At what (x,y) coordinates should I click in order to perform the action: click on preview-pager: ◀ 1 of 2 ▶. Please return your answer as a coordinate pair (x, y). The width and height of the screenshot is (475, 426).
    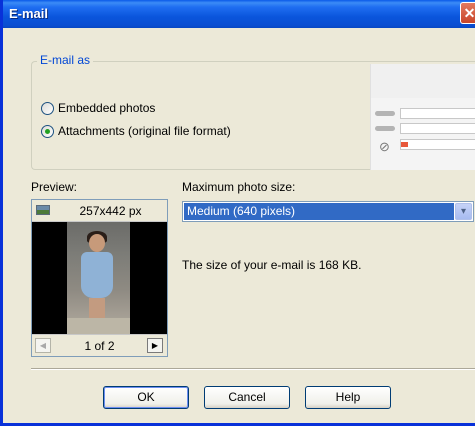
    Looking at the image, I should click on (99, 345).